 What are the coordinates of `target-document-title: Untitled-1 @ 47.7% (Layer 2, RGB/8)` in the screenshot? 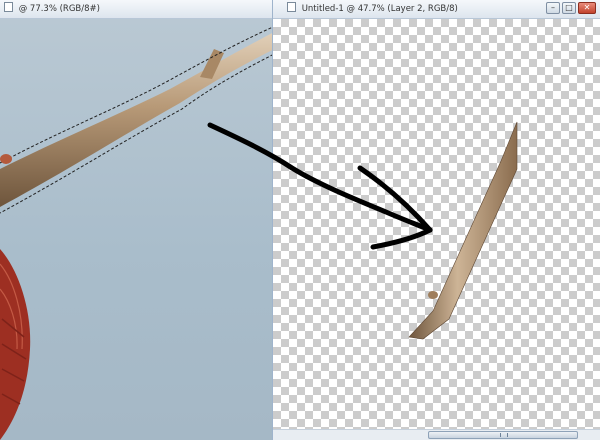 It's located at (379, 9).